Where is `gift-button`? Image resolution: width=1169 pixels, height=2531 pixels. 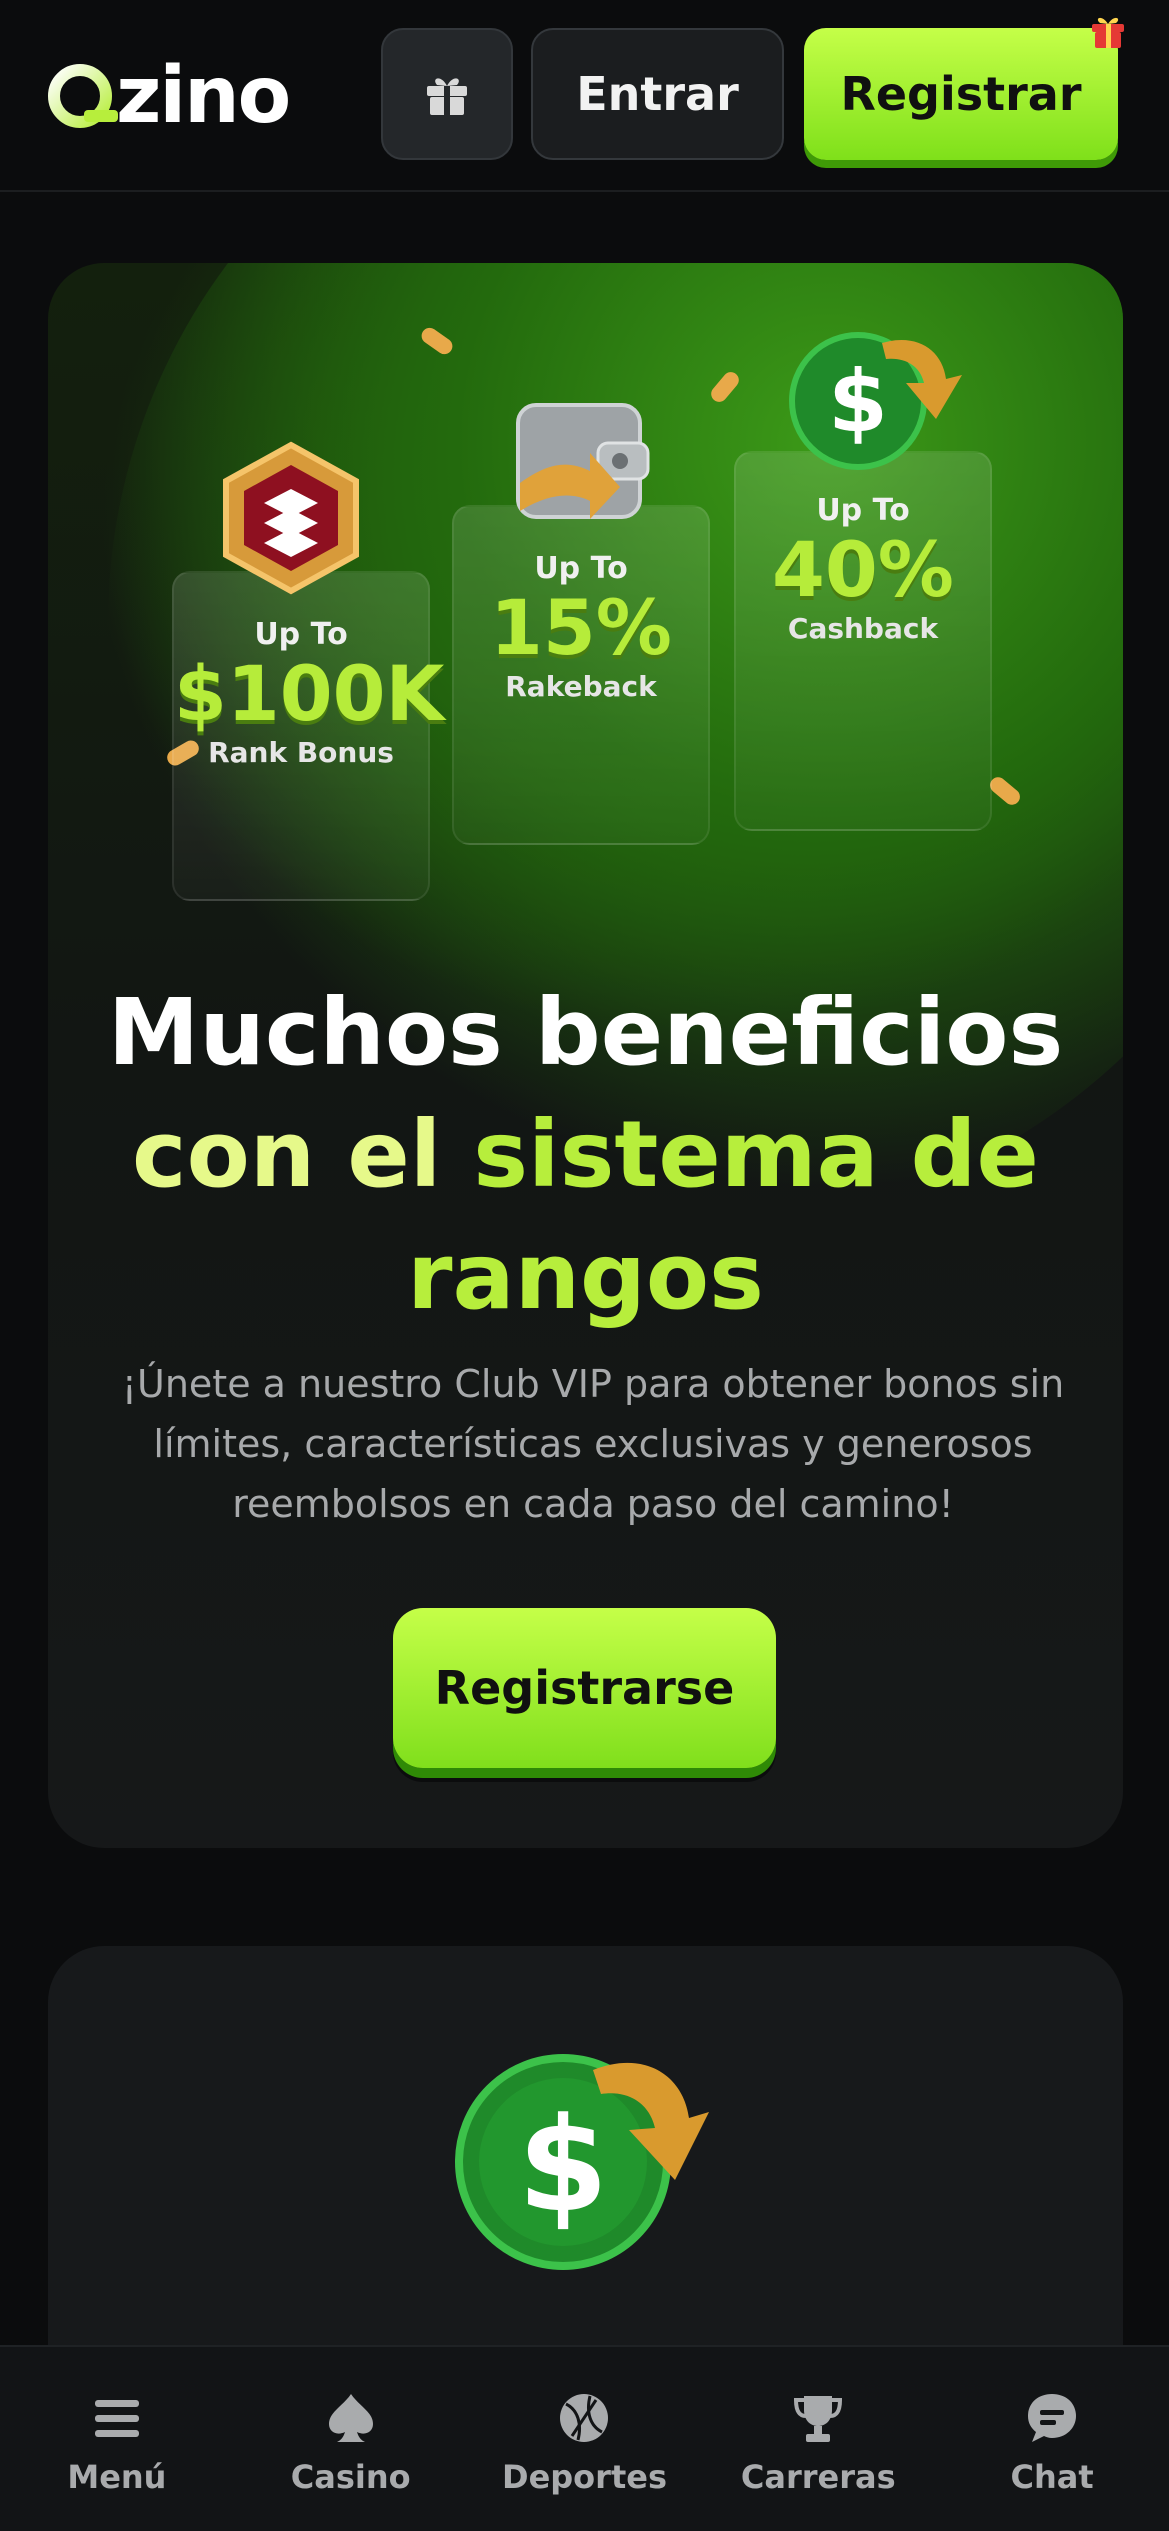 gift-button is located at coordinates (447, 94).